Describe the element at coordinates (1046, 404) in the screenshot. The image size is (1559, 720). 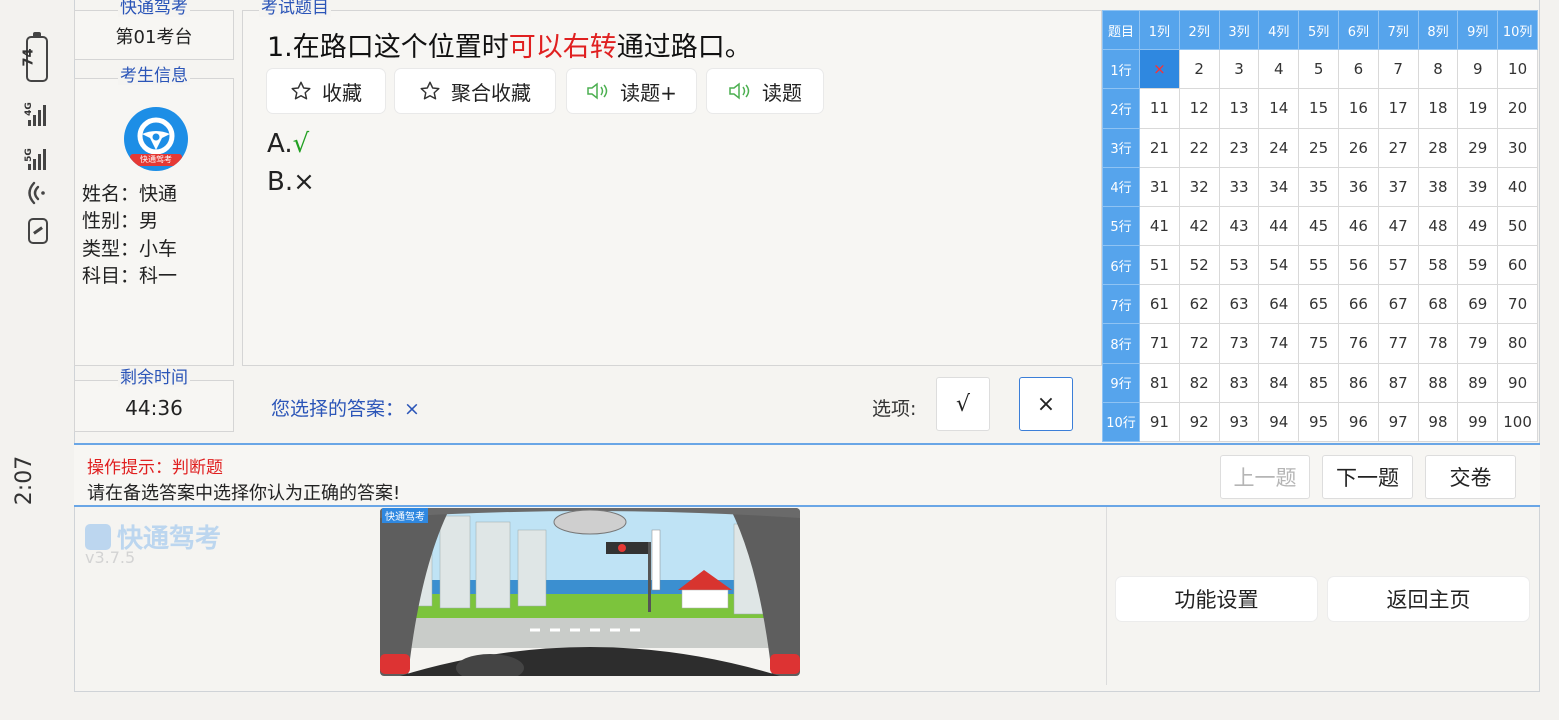
I see `choice-false-button: ×` at that location.